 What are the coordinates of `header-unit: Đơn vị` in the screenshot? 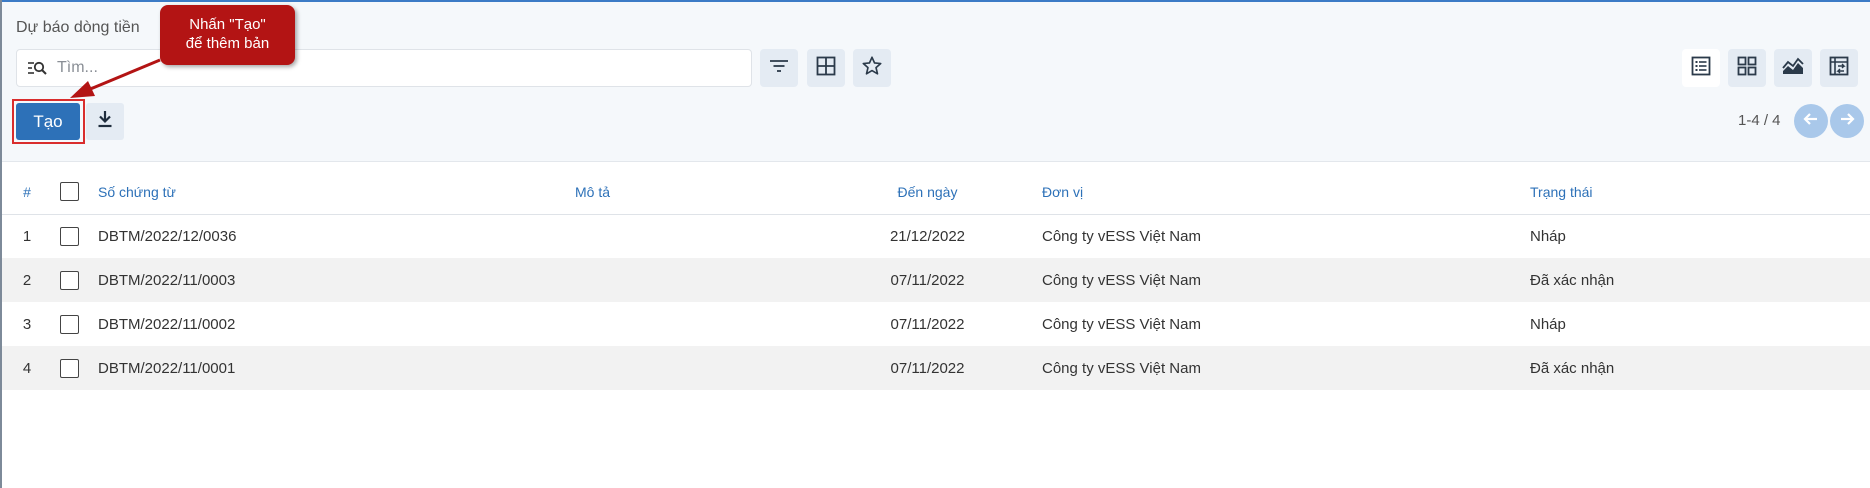 It's located at (1275, 192).